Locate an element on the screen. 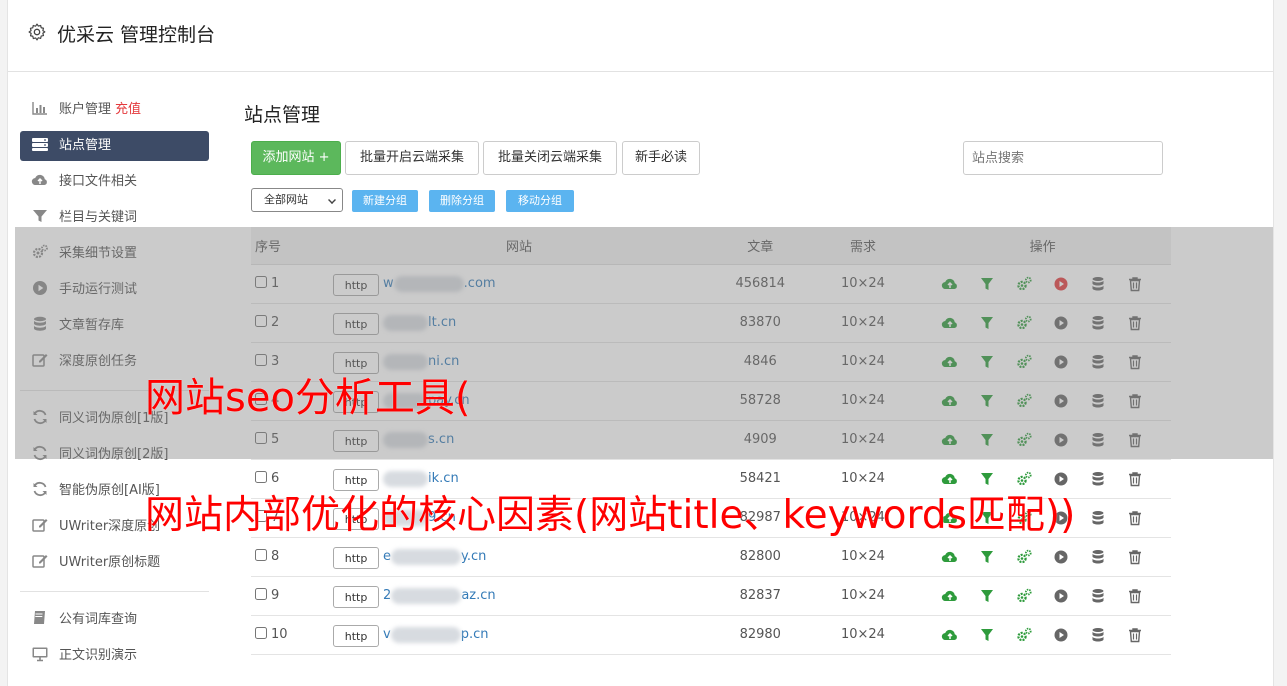 The width and height of the screenshot is (1287, 686). sidebar-item-uwriter-deep: UWriter深度原创 is located at coordinates (114, 527).